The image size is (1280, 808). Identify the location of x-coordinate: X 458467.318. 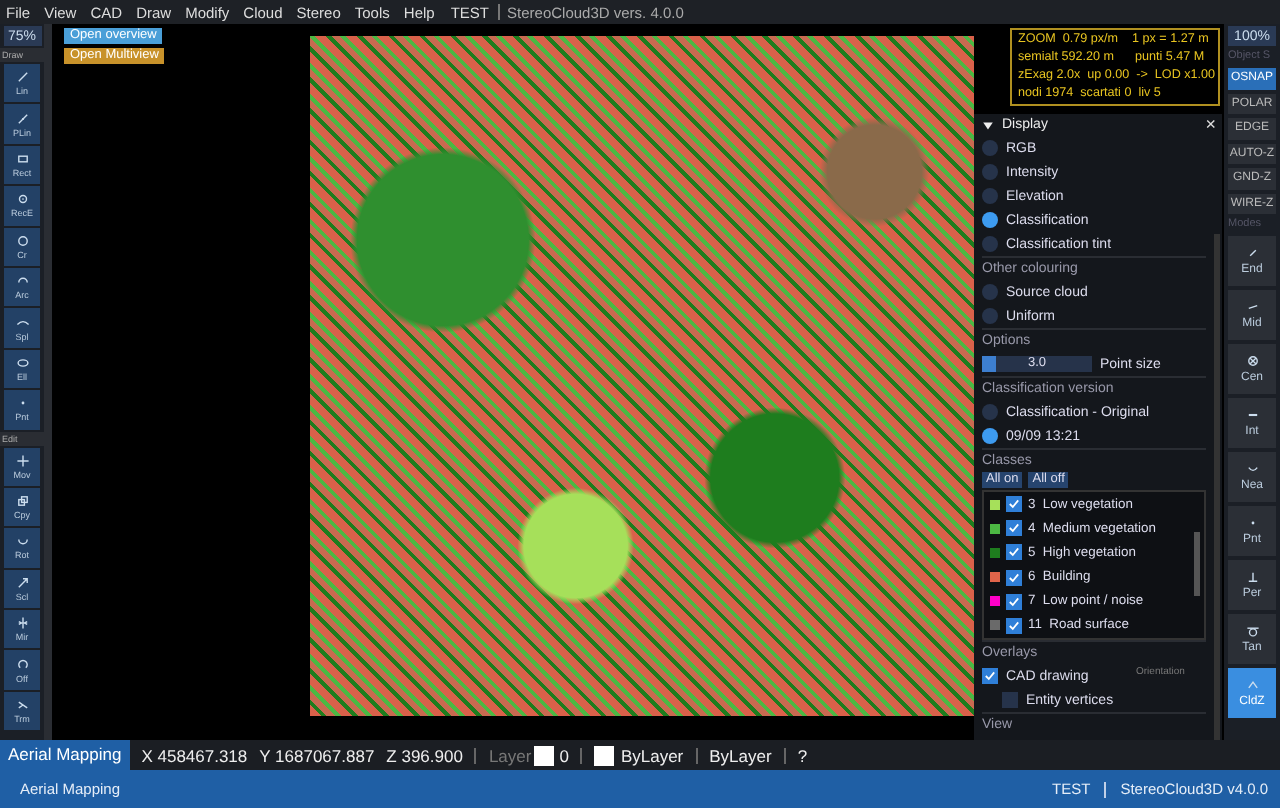
(194, 755).